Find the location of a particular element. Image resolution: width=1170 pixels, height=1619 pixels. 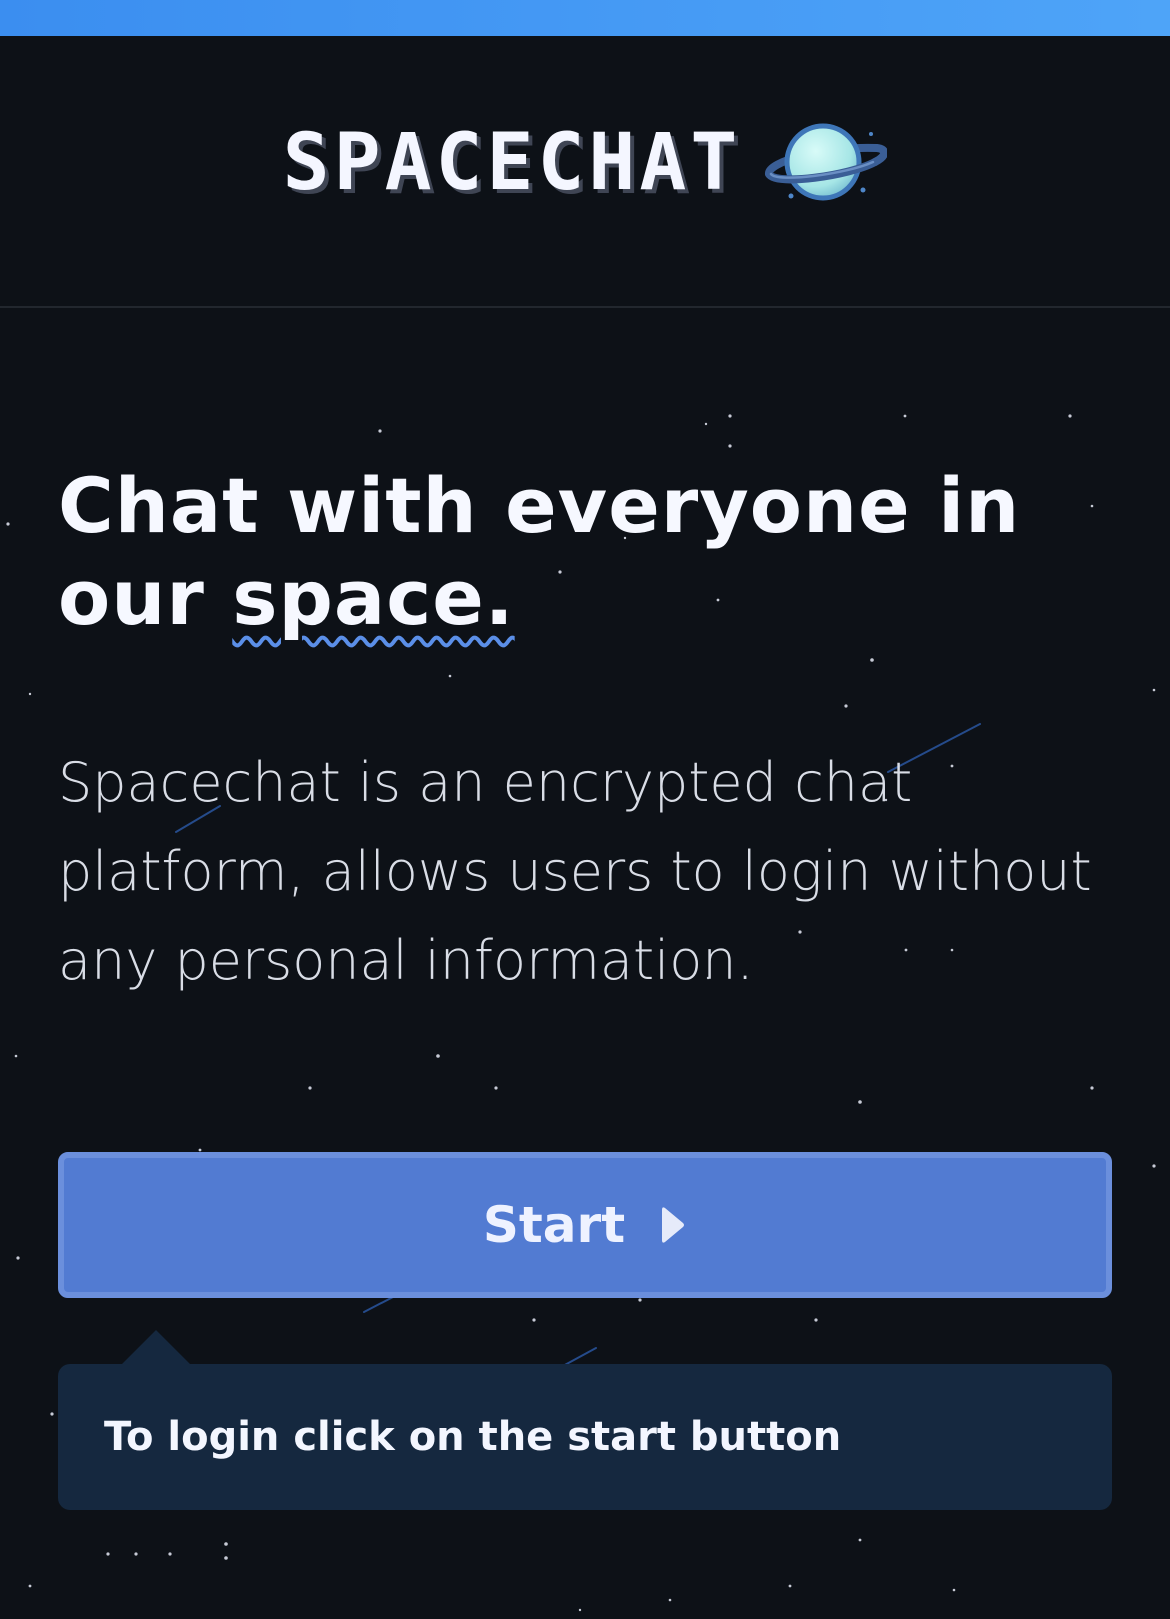

tooltip-text: To login click on the start button is located at coordinates (473, 1437).